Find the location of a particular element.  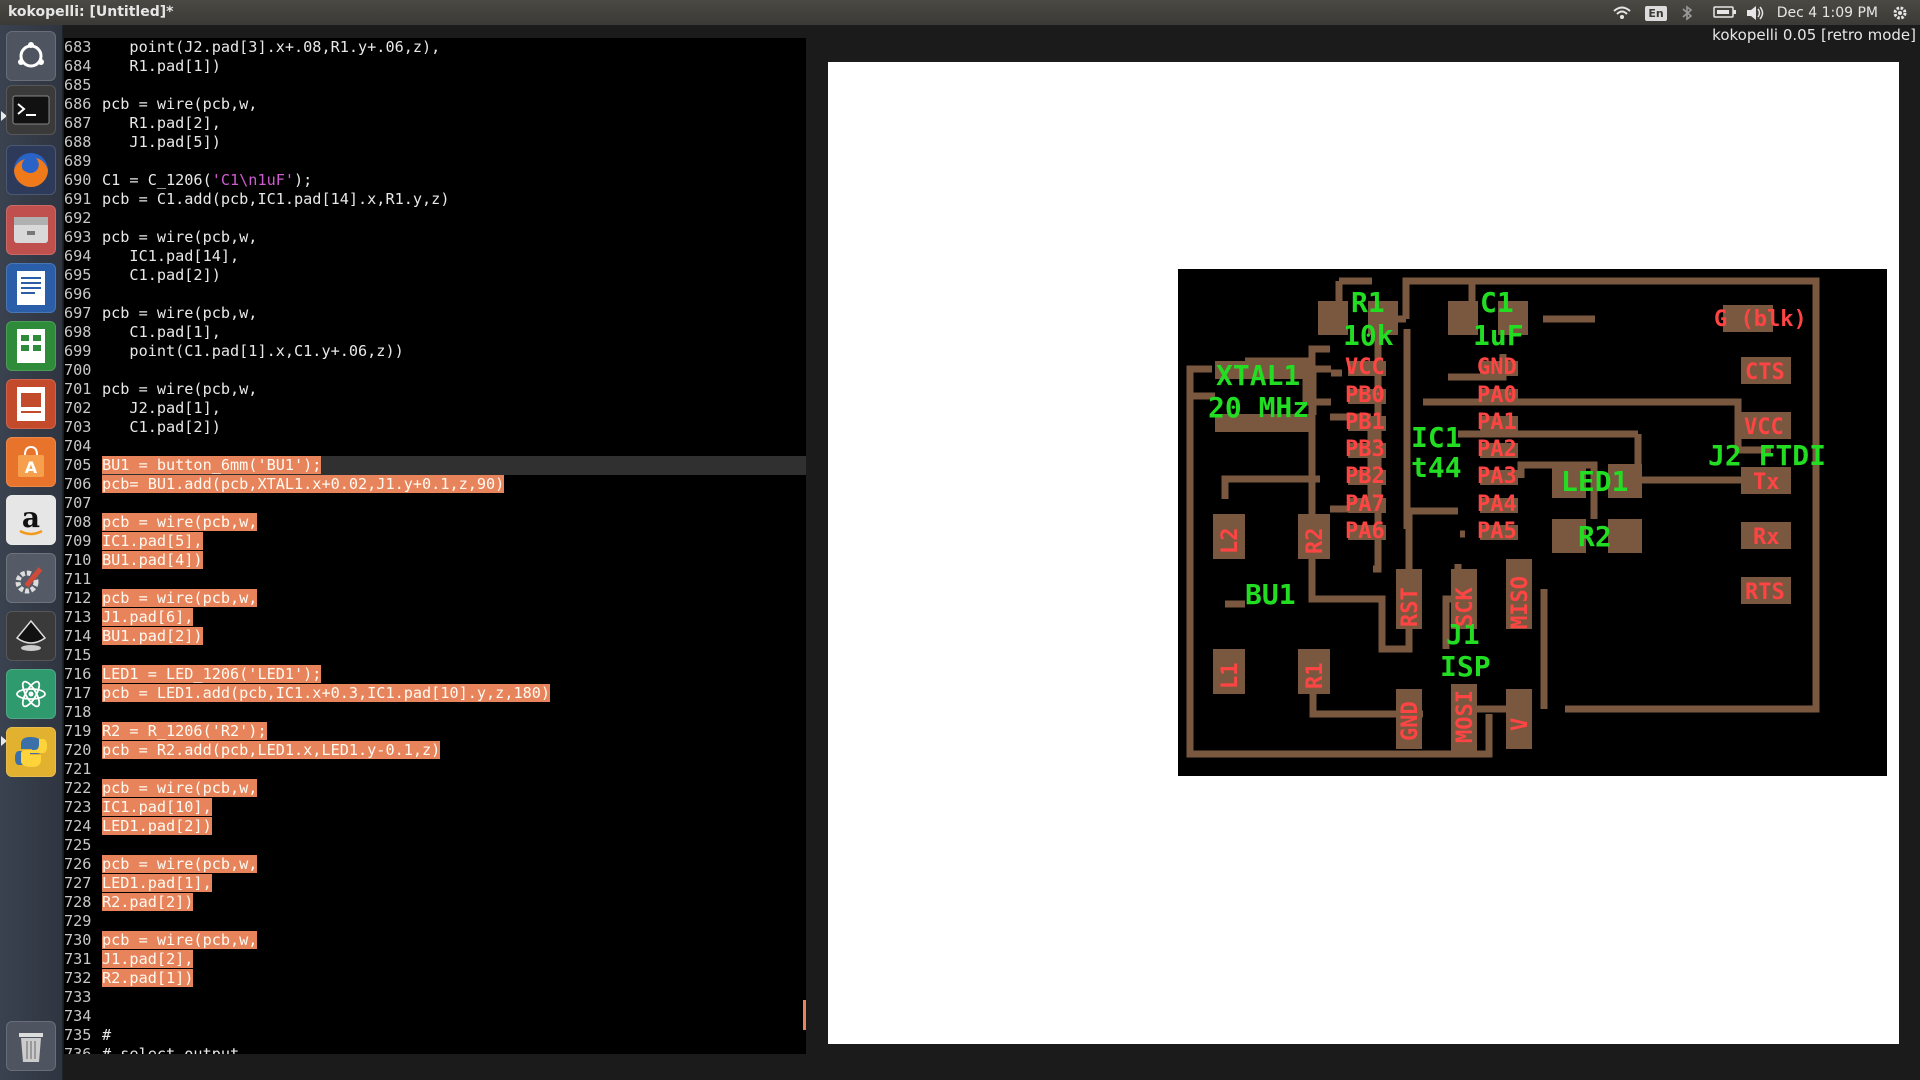

code-line: 703 C1.pad[2]) is located at coordinates (142, 427).